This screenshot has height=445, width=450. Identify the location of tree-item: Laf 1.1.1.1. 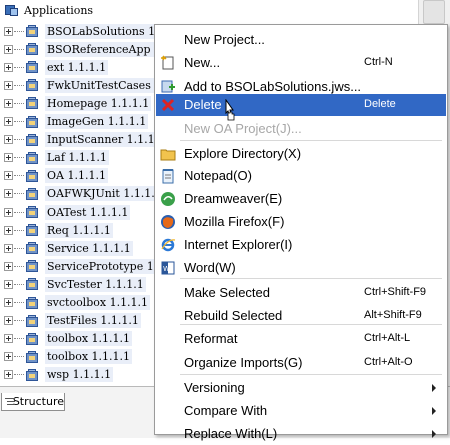
(54, 158).